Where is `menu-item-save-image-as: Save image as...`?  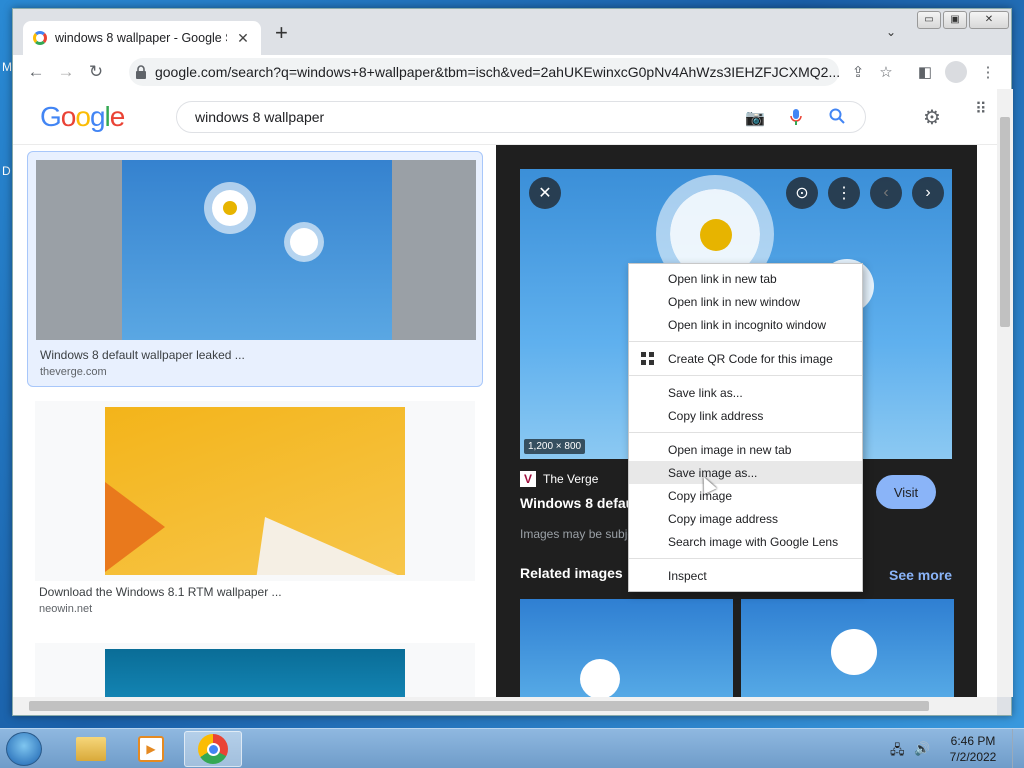 menu-item-save-image-as: Save image as... is located at coordinates (745, 472).